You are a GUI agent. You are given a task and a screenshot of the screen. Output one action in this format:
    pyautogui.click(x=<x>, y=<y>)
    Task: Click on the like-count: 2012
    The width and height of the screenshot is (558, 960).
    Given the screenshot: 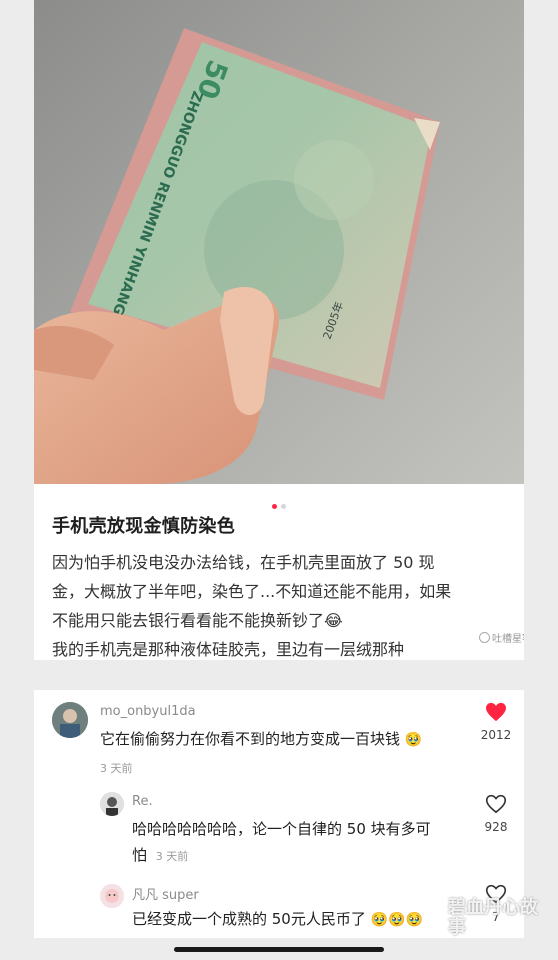 What is the action you would take?
    pyautogui.click(x=496, y=735)
    